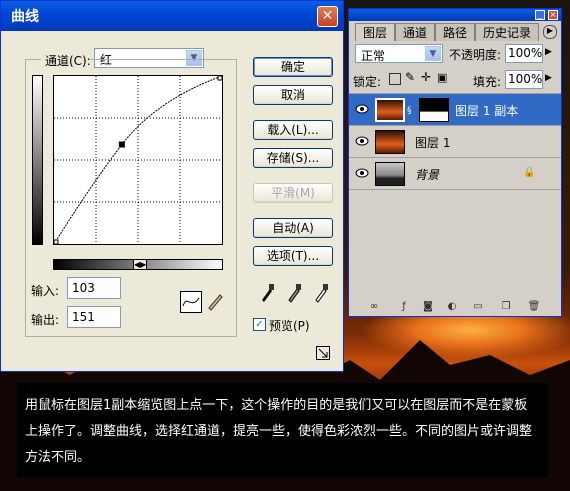 This screenshot has height=491, width=570. What do you see at coordinates (94, 317) in the screenshot?
I see `output-field: 151` at bounding box center [94, 317].